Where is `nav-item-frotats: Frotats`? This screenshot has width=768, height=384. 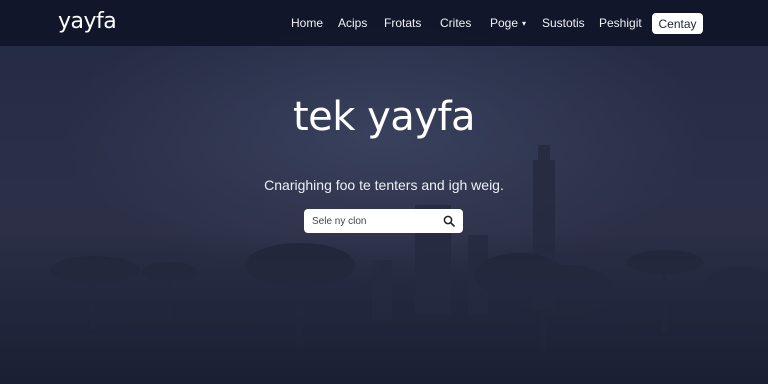 nav-item-frotats: Frotats is located at coordinates (402, 23).